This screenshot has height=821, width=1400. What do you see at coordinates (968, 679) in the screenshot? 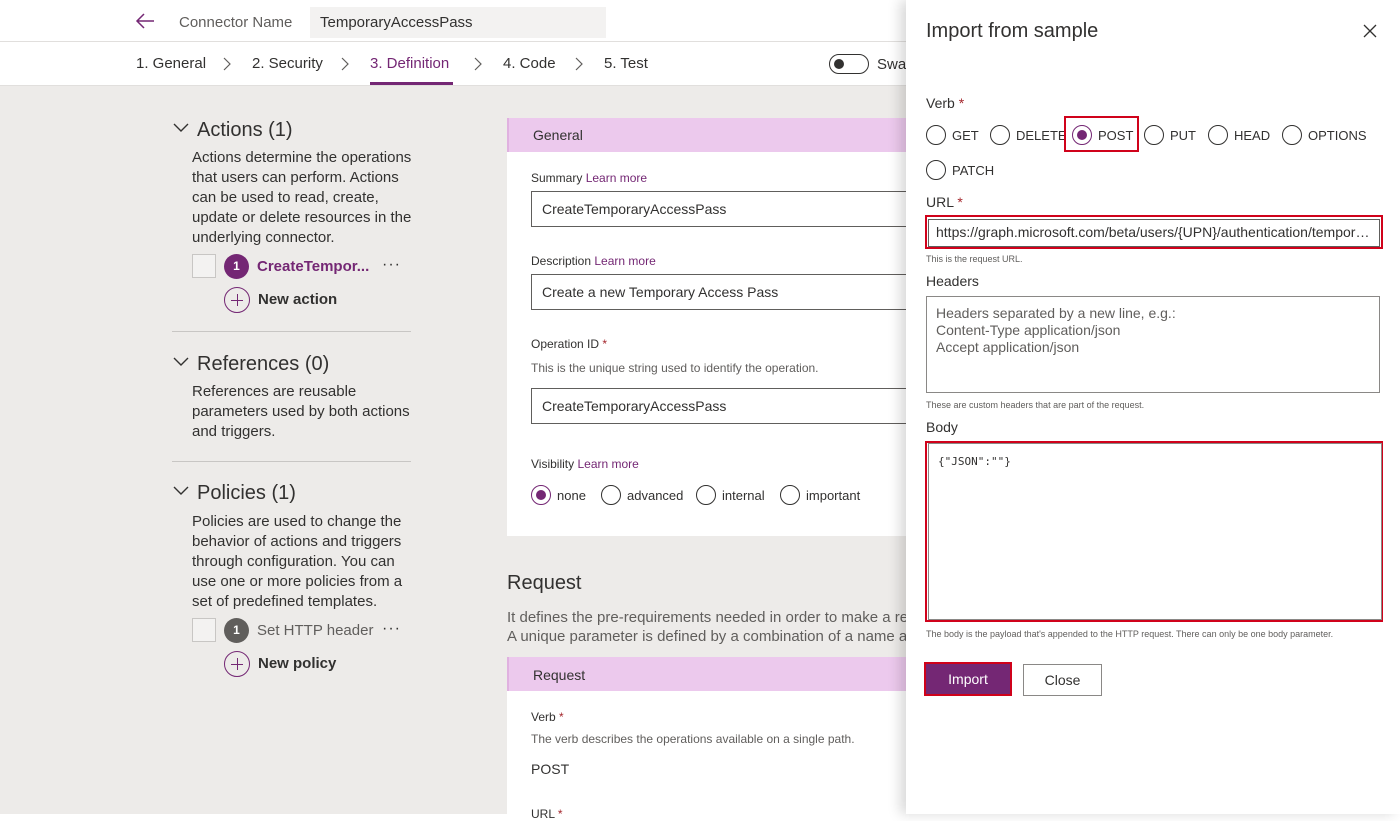
I see `import-button: Import` at bounding box center [968, 679].